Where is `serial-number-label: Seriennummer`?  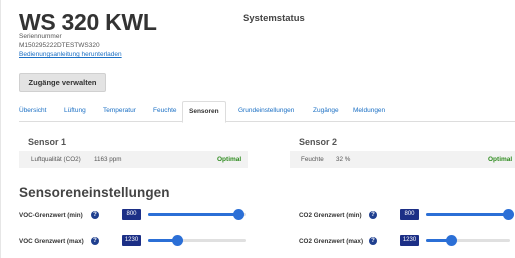
serial-number-label: Seriennummer is located at coordinates (40, 36).